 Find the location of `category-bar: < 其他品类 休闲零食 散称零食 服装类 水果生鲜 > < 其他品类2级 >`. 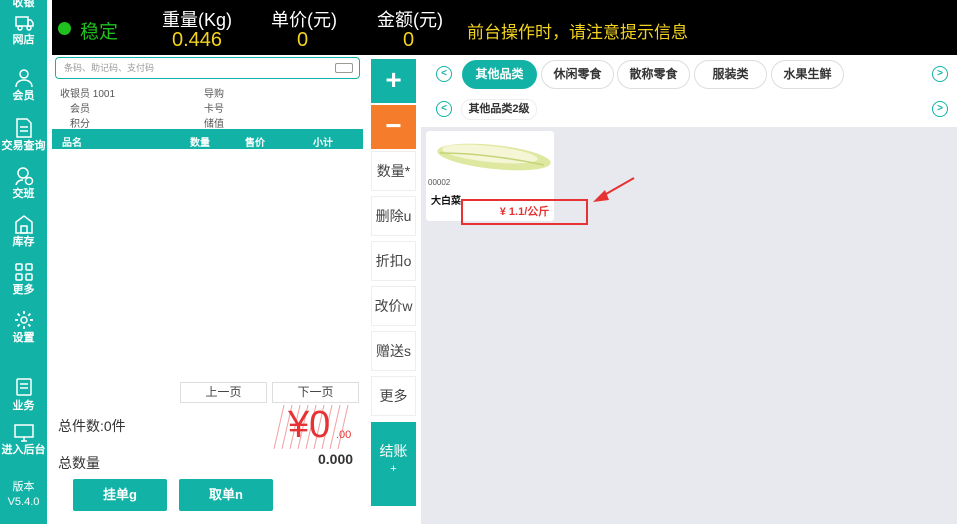

category-bar: < 其他品类 休闲零食 散称零食 服装类 水果生鲜 > < 其他品类2级 > is located at coordinates (689, 91).